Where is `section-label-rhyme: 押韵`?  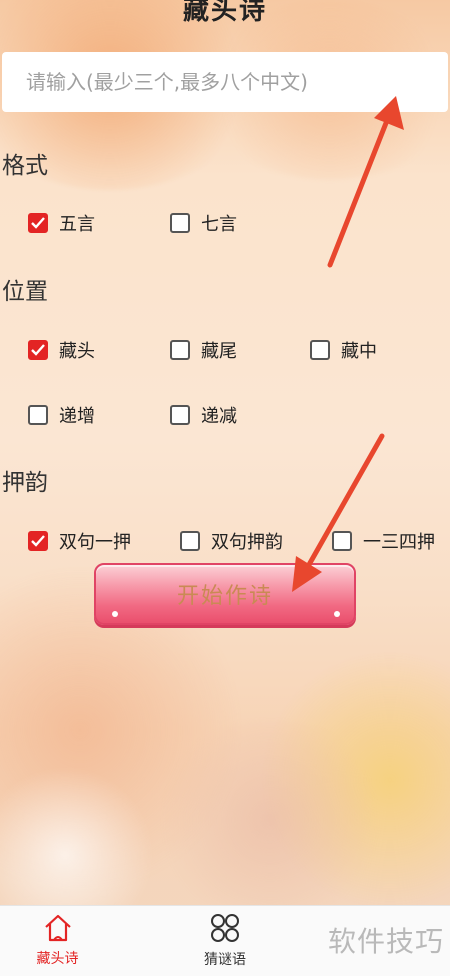
section-label-rhyme: 押韵 is located at coordinates (25, 483).